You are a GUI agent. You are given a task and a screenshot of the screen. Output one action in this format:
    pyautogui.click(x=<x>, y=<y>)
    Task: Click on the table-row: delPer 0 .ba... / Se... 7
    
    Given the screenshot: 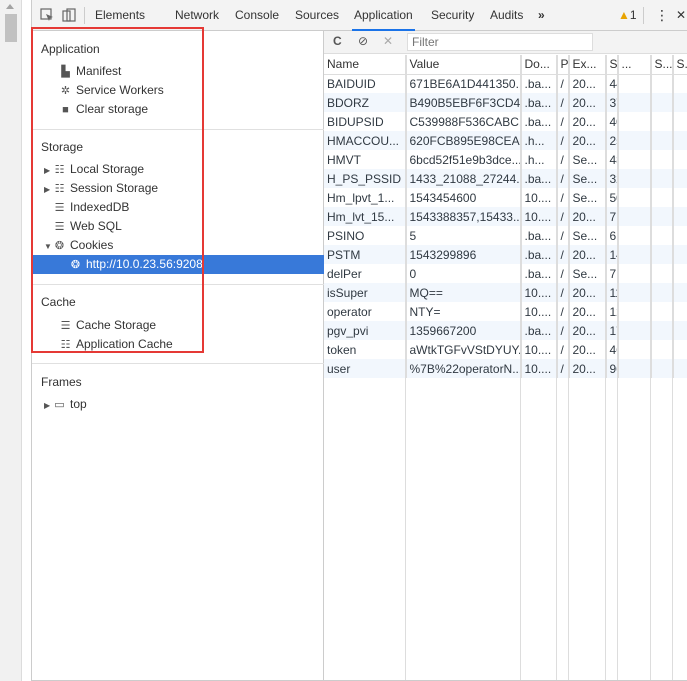 What is the action you would take?
    pyautogui.click(x=505, y=273)
    